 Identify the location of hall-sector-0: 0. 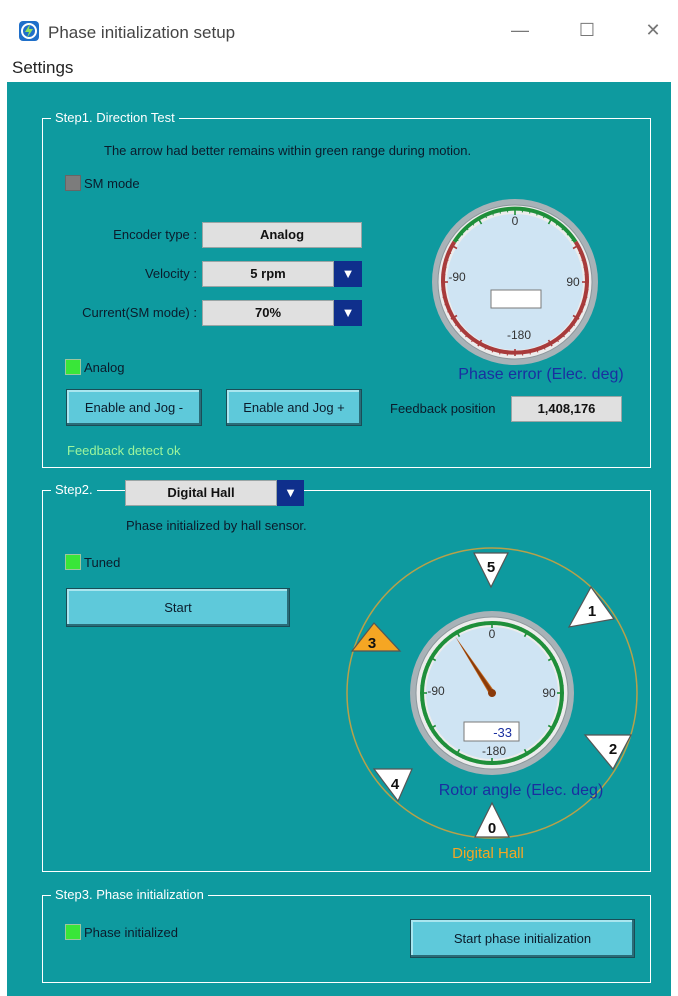
(492, 819).